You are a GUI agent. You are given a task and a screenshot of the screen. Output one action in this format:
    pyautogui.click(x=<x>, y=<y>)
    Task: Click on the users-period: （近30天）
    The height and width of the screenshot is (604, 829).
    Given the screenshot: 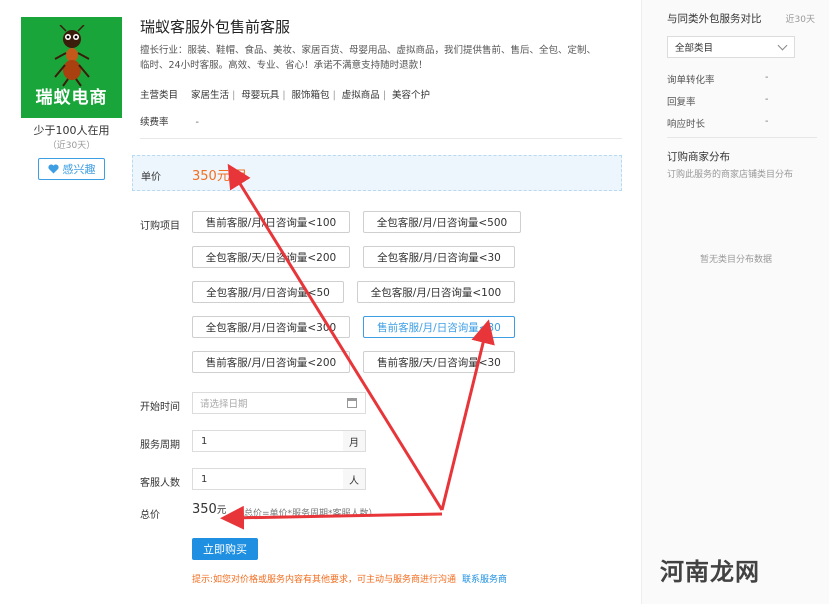 What is the action you would take?
    pyautogui.click(x=71, y=146)
    